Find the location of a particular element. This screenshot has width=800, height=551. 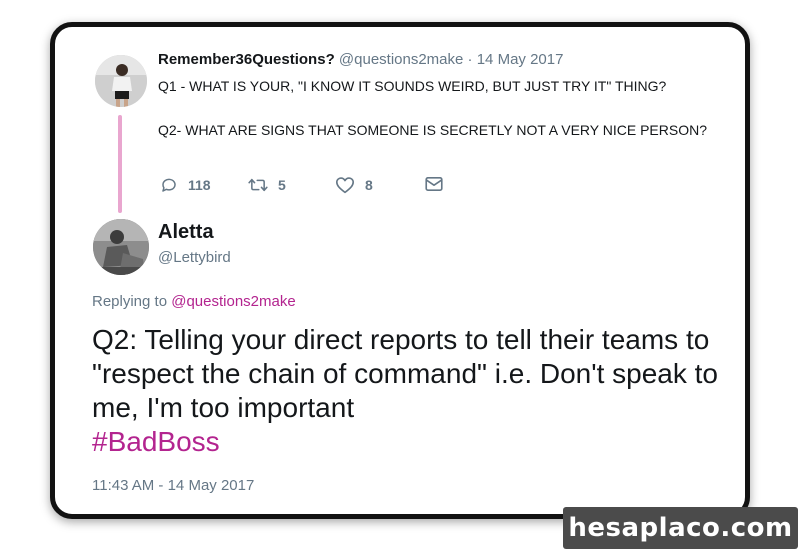

like-button: 8 is located at coordinates (354, 185).